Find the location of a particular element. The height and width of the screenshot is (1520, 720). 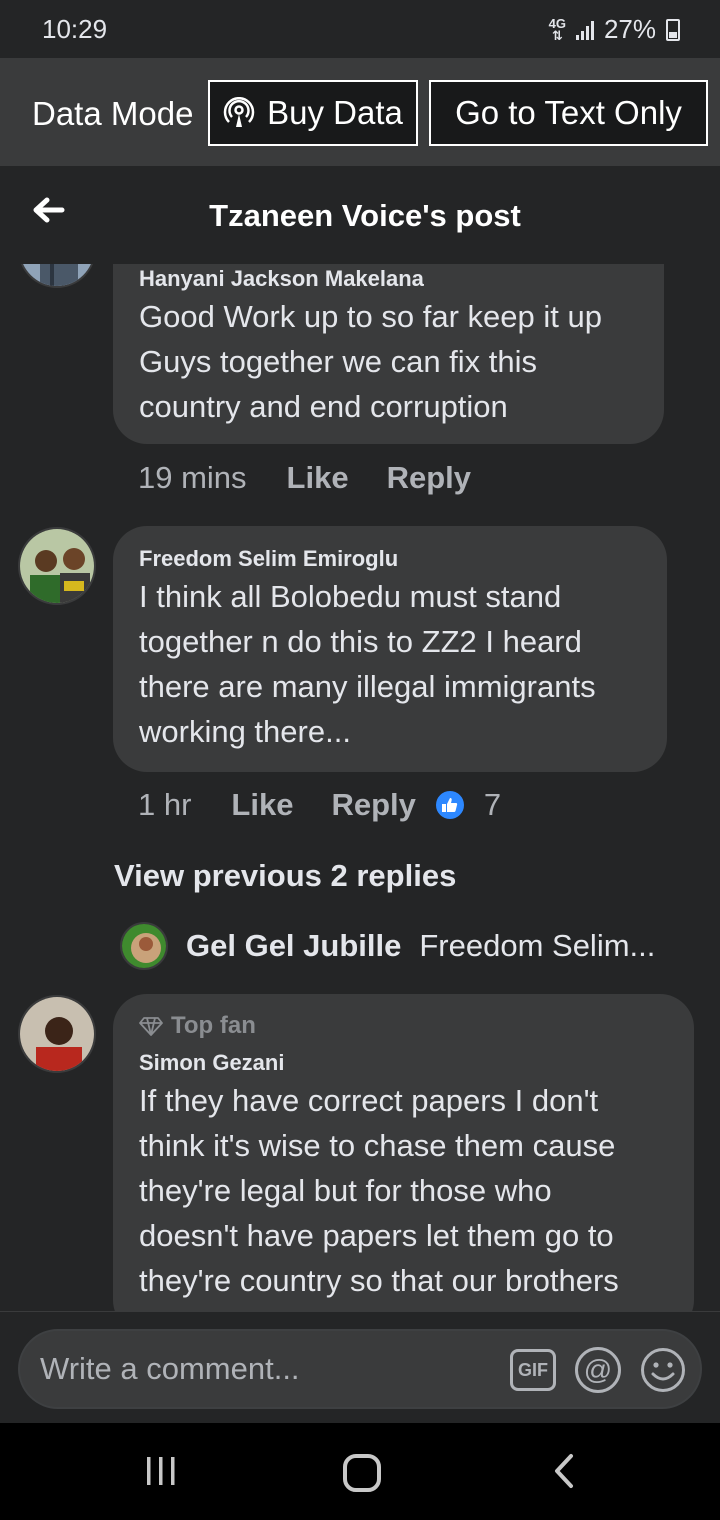

post-header: Tzaneen Voice's post is located at coordinates (360, 215).